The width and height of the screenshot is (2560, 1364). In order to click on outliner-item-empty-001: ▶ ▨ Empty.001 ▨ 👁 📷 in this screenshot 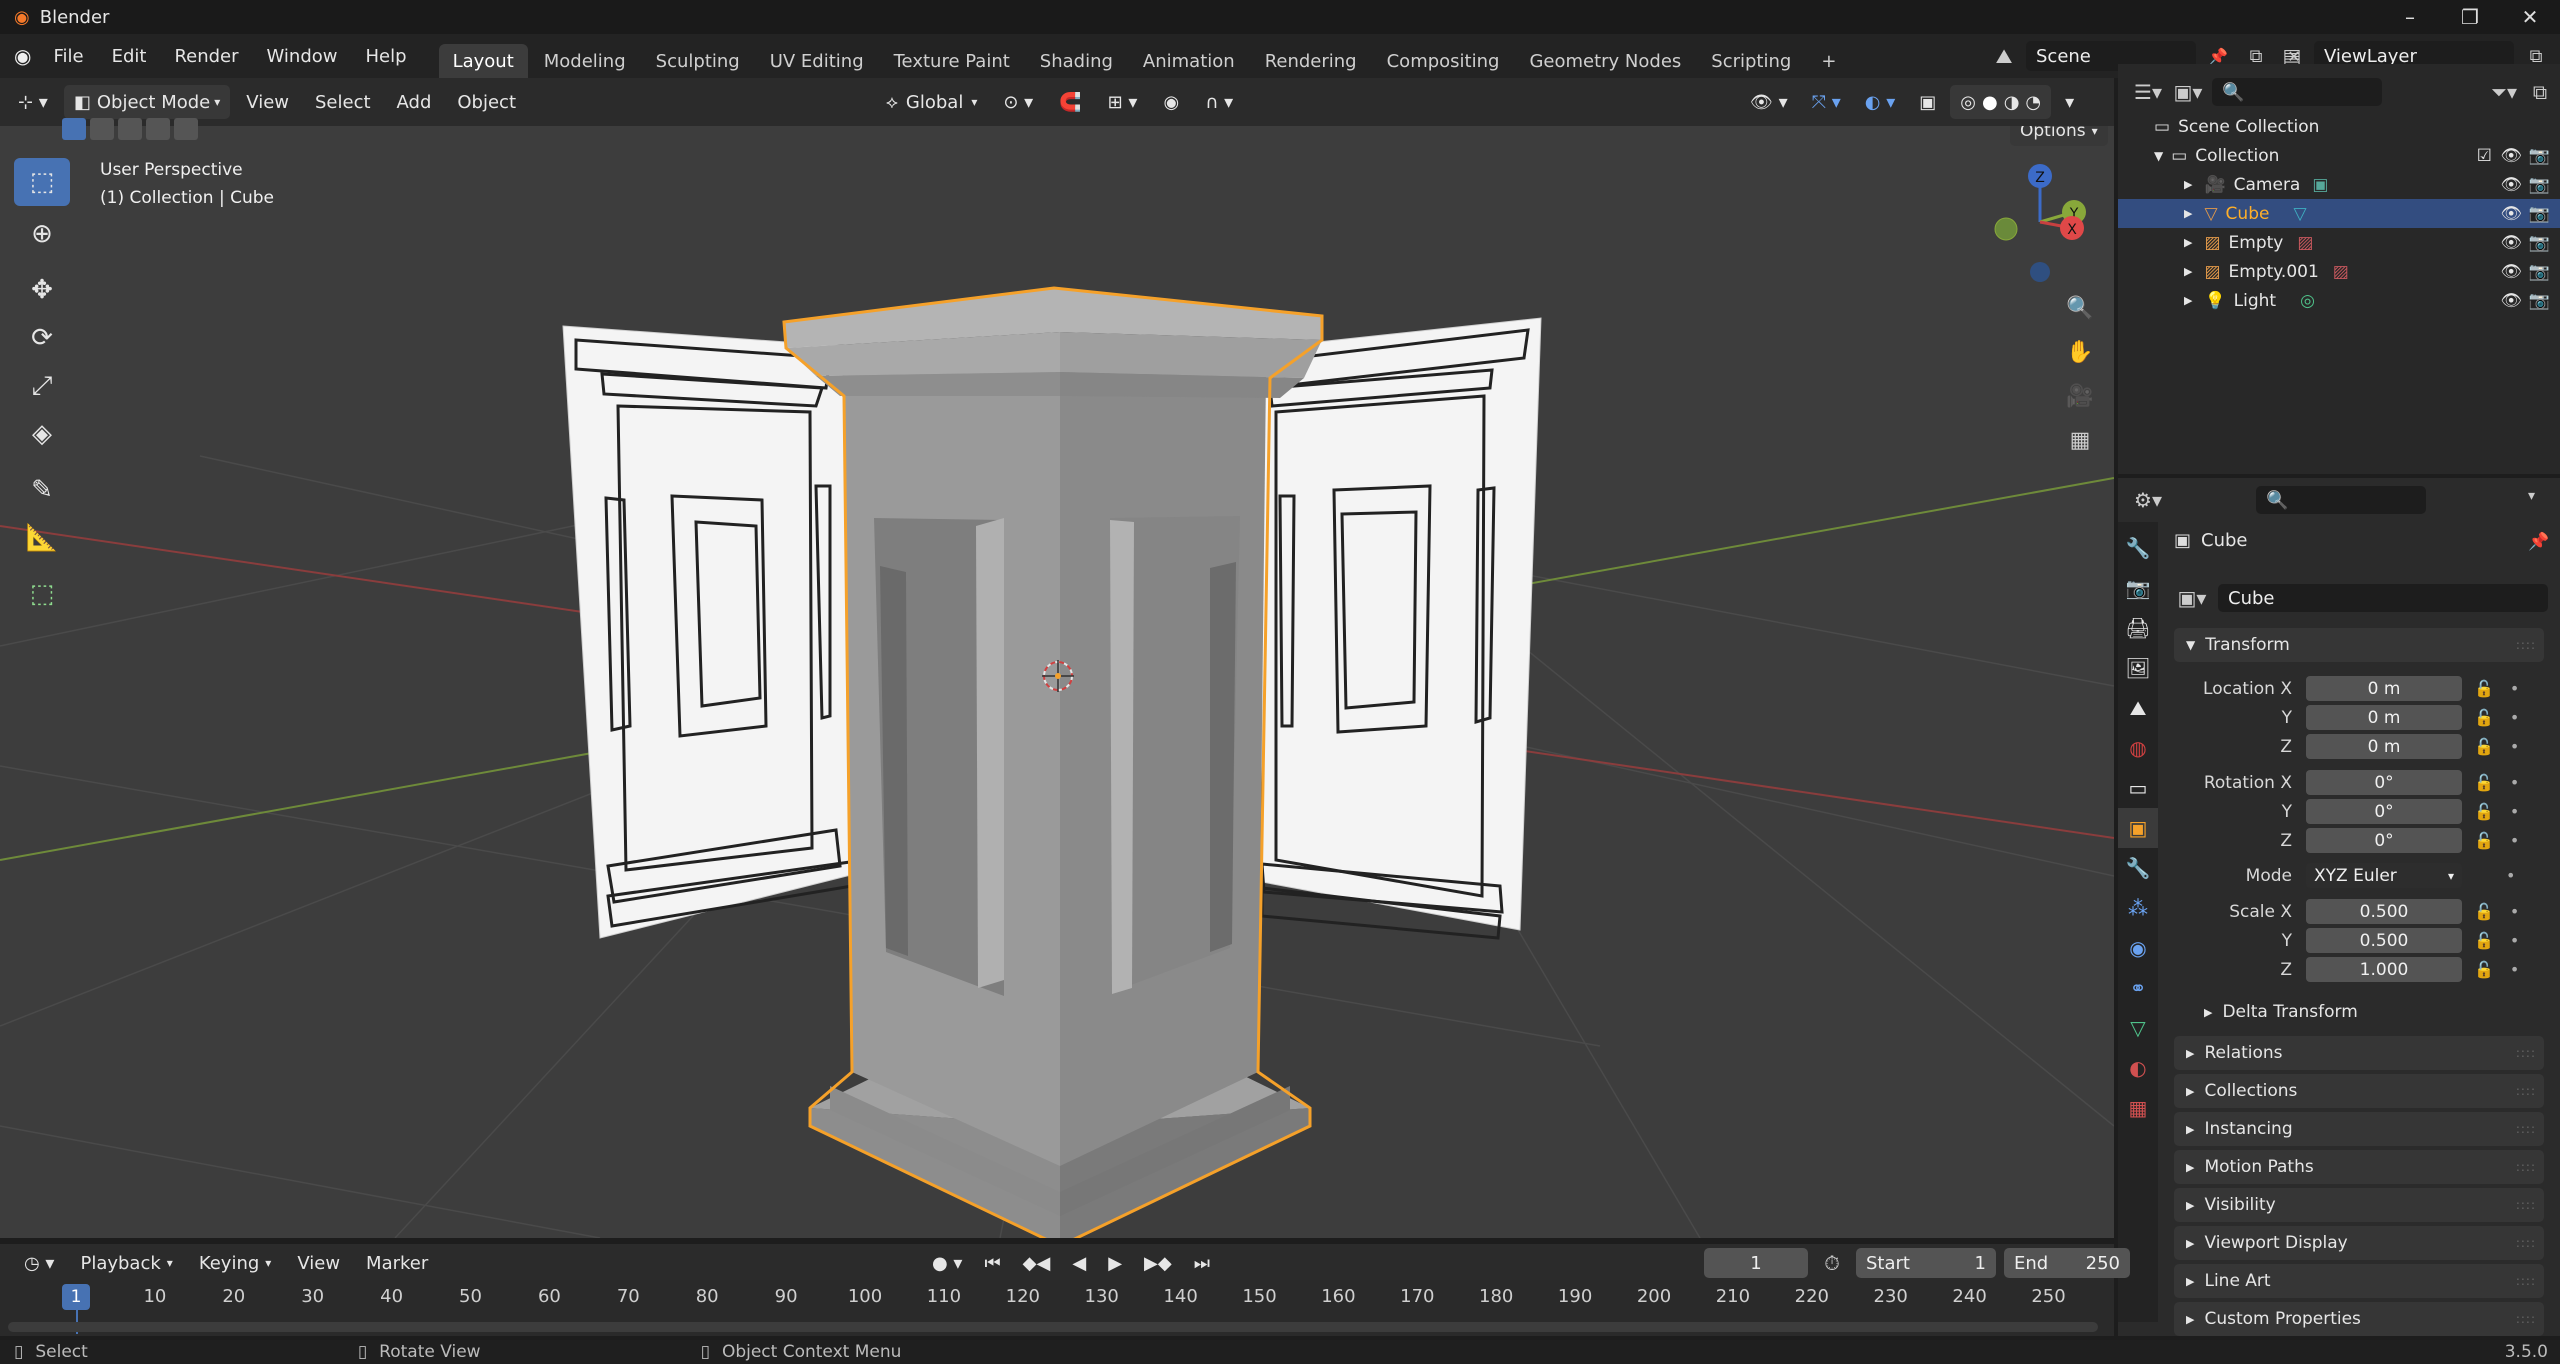, I will do `click(2339, 271)`.